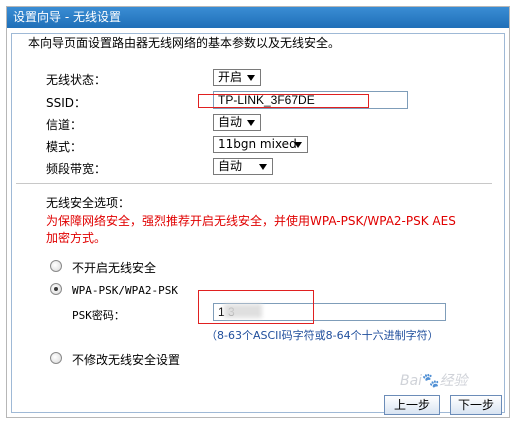  What do you see at coordinates (254, 183) in the screenshot?
I see `divider` at bounding box center [254, 183].